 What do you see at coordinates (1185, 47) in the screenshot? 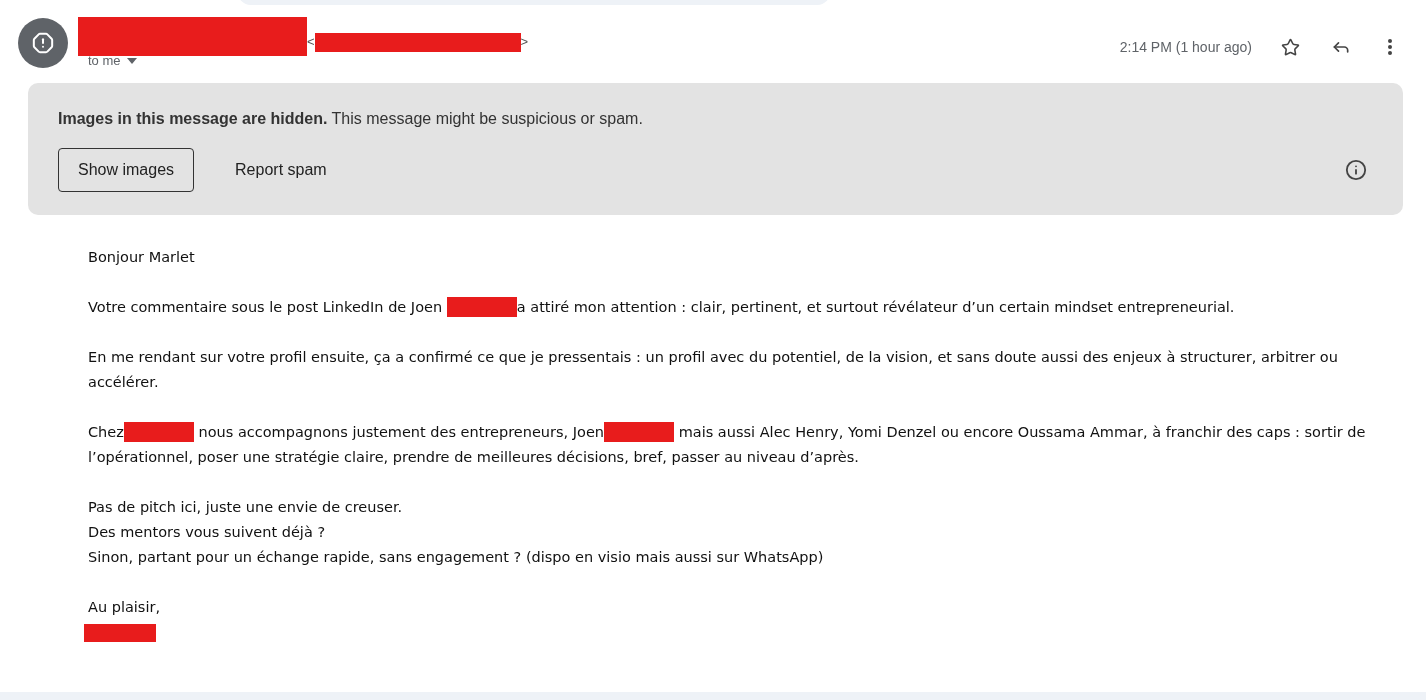
I see `message-time: 2:14 PM (1 hour ago)` at bounding box center [1185, 47].